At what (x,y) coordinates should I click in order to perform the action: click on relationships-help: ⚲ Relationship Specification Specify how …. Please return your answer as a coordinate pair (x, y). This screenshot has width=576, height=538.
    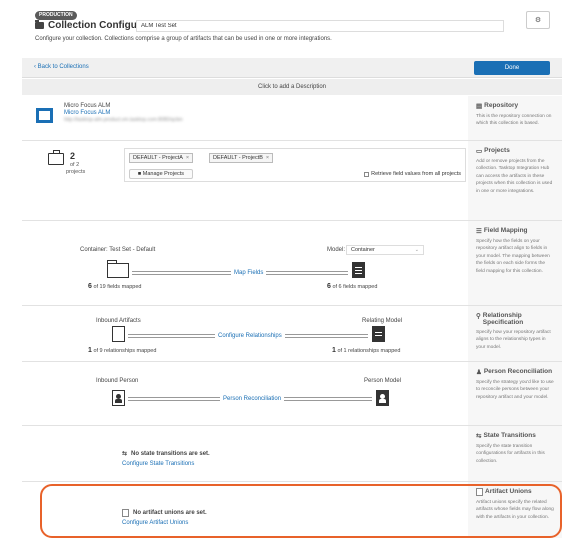
    Looking at the image, I should click on (515, 333).